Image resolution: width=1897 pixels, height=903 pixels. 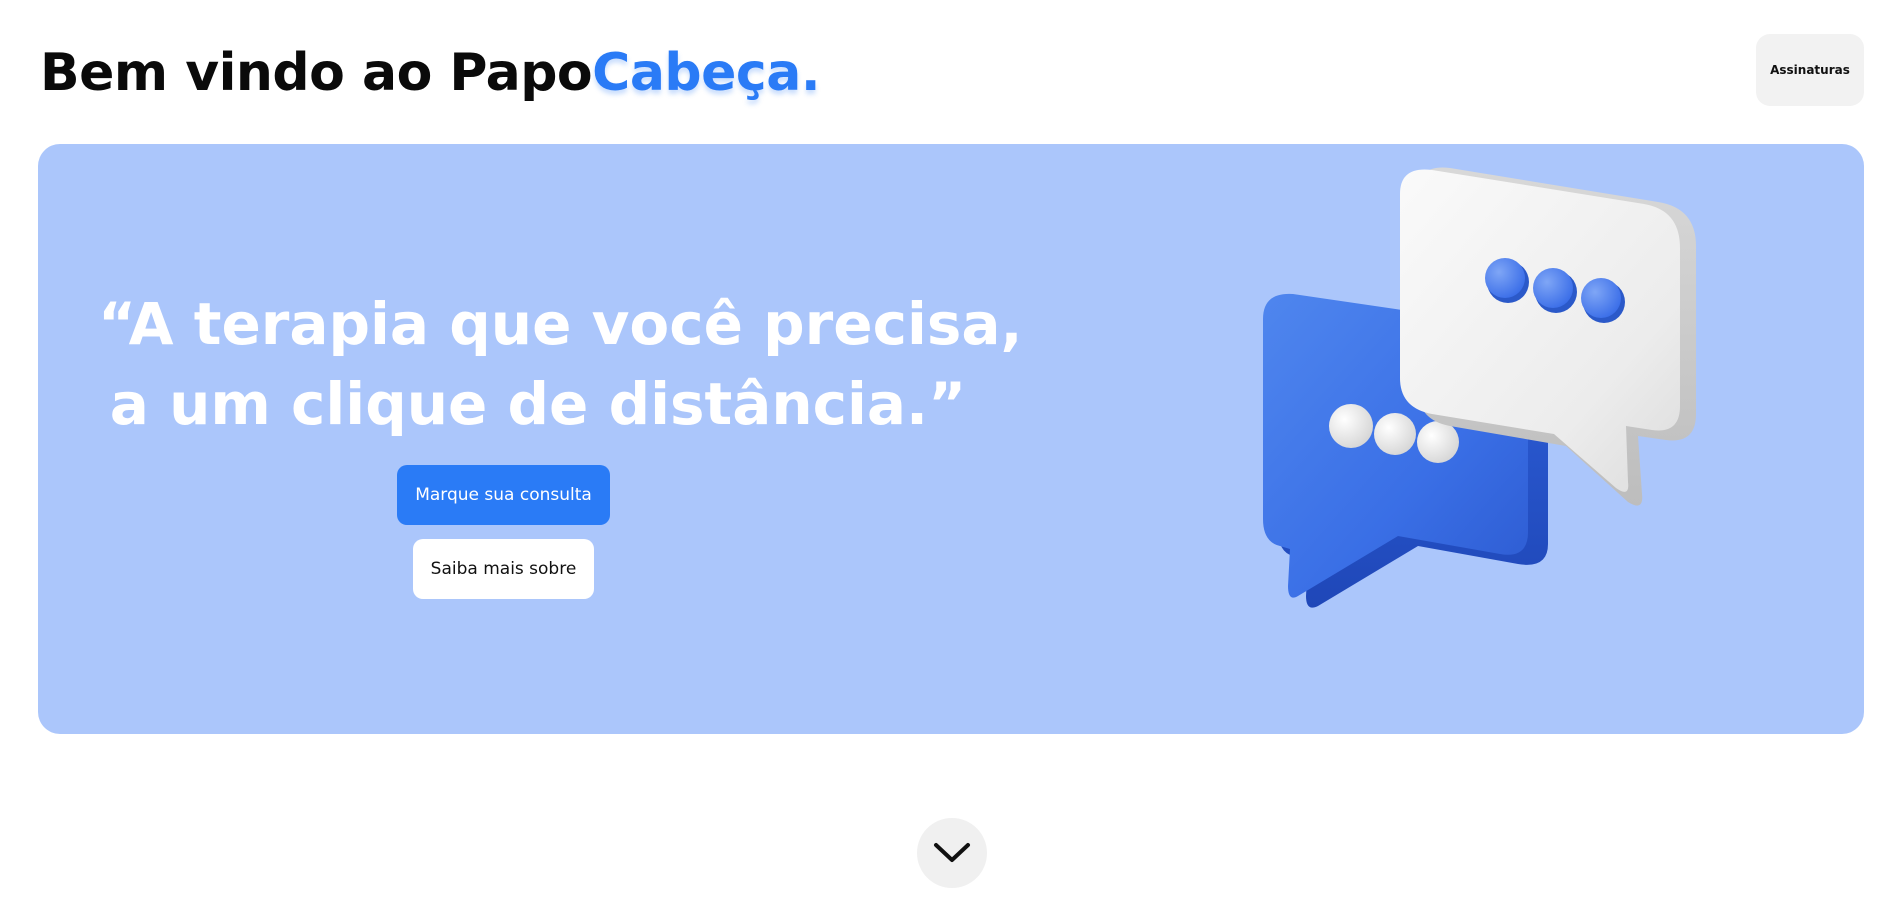 I want to click on scroll-down-button, so click(x=952, y=853).